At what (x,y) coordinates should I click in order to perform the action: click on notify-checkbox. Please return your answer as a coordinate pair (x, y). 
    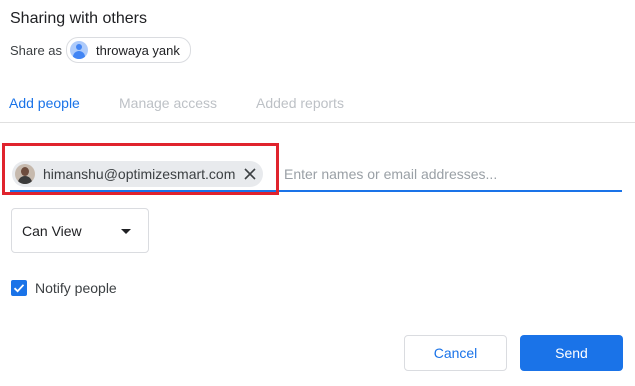
    Looking at the image, I should click on (19, 288).